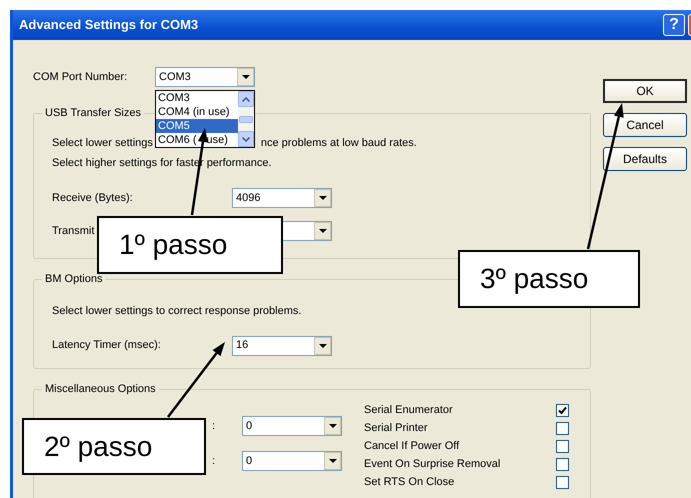 The height and width of the screenshot is (498, 691). I want to click on dialog-button: OK, so click(645, 91).